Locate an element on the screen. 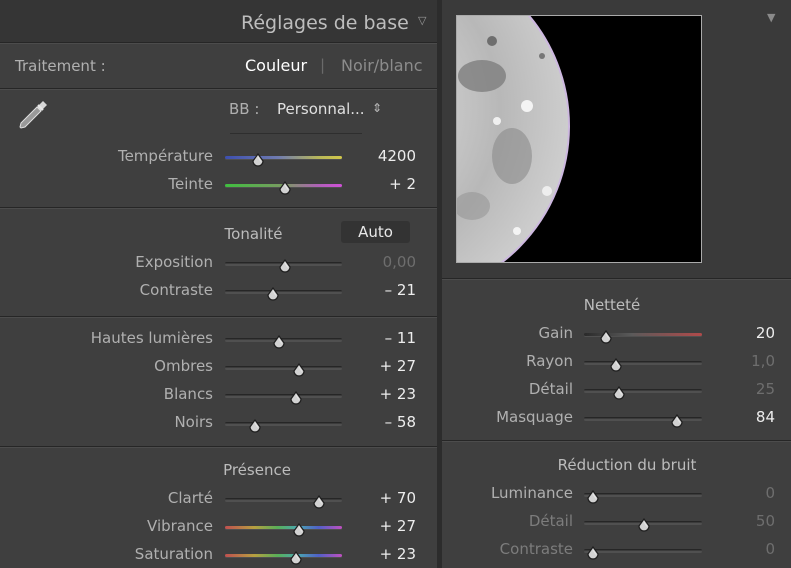 The width and height of the screenshot is (791, 568). treatment-bw-button: Noir/blanc is located at coordinates (382, 65).